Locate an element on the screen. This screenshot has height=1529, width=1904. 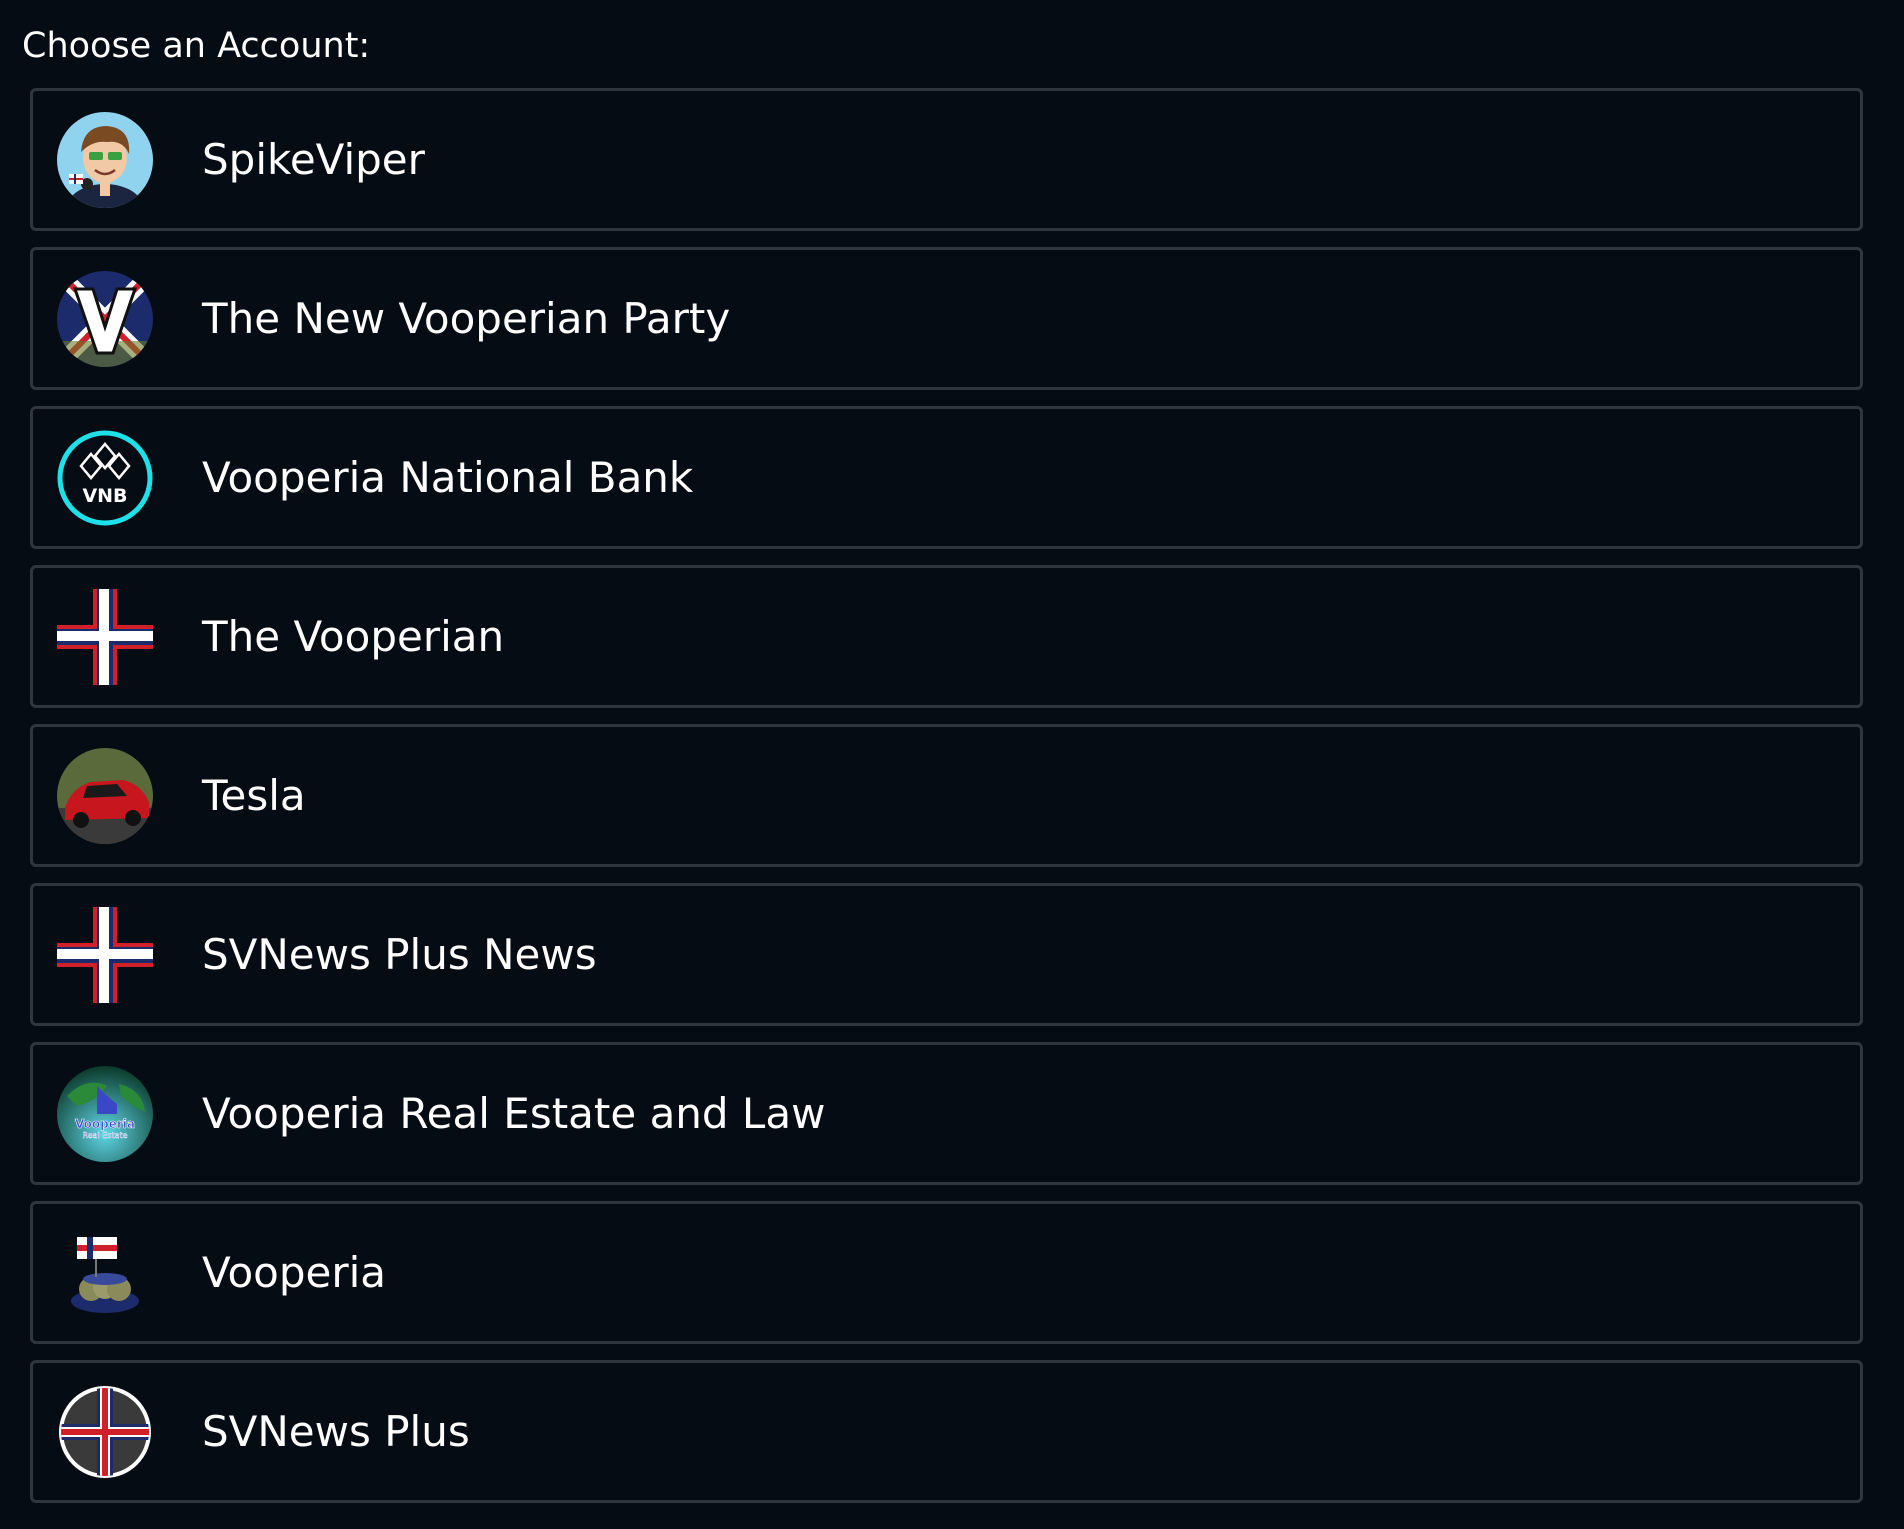
account-name: Vooperia Real Estate and Law is located at coordinates (514, 1113).